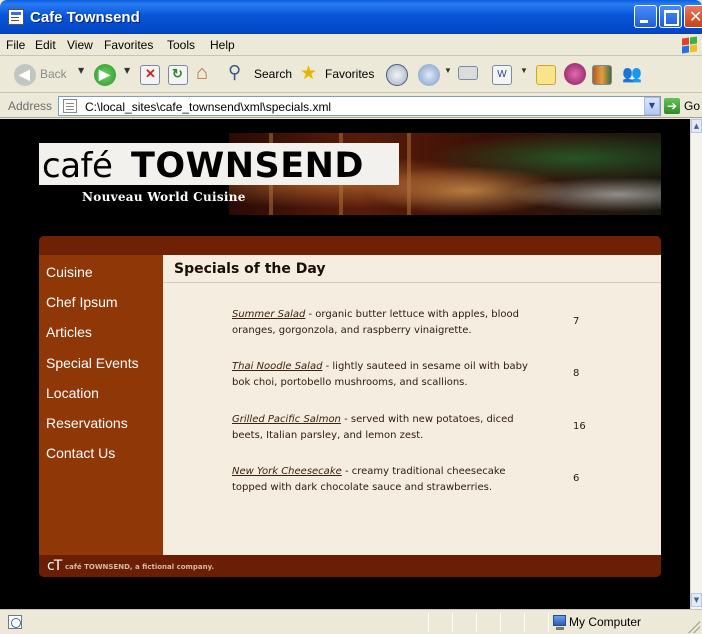  I want to click on contacts-button: 👥, so click(634, 75).